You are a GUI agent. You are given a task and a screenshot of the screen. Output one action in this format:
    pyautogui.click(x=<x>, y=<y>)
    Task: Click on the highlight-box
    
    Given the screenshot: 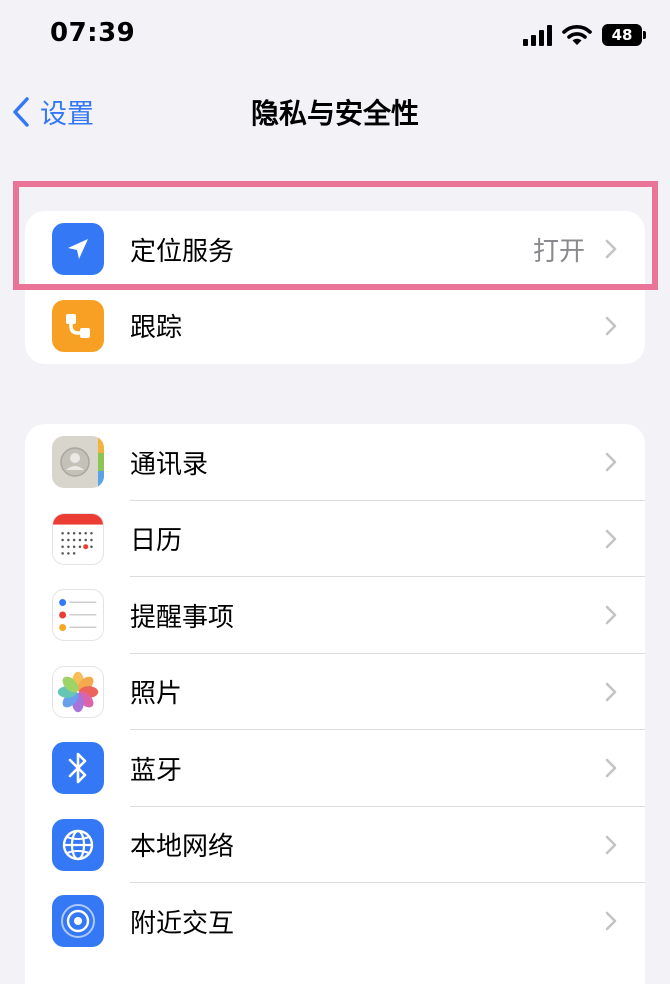 What is the action you would take?
    pyautogui.click(x=335, y=235)
    